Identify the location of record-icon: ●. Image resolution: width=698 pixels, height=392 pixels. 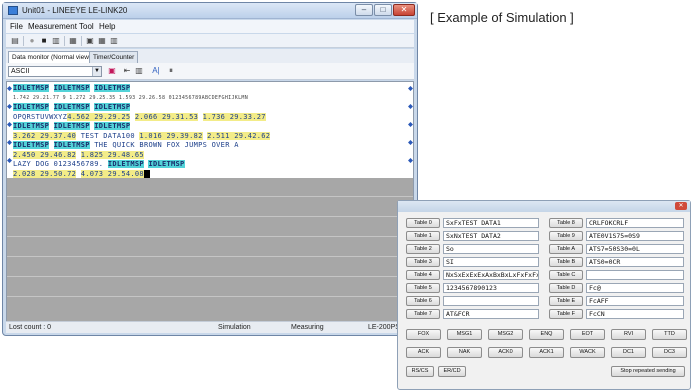
(32, 41).